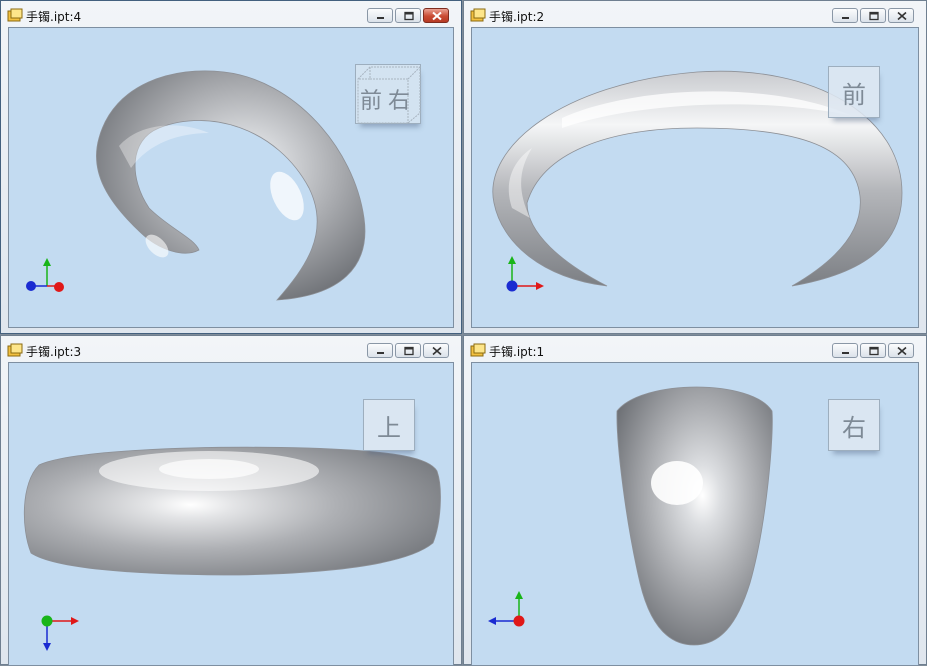 The height and width of the screenshot is (666, 927). I want to click on title-bar: 手镯.ipt:4, so click(231, 14).